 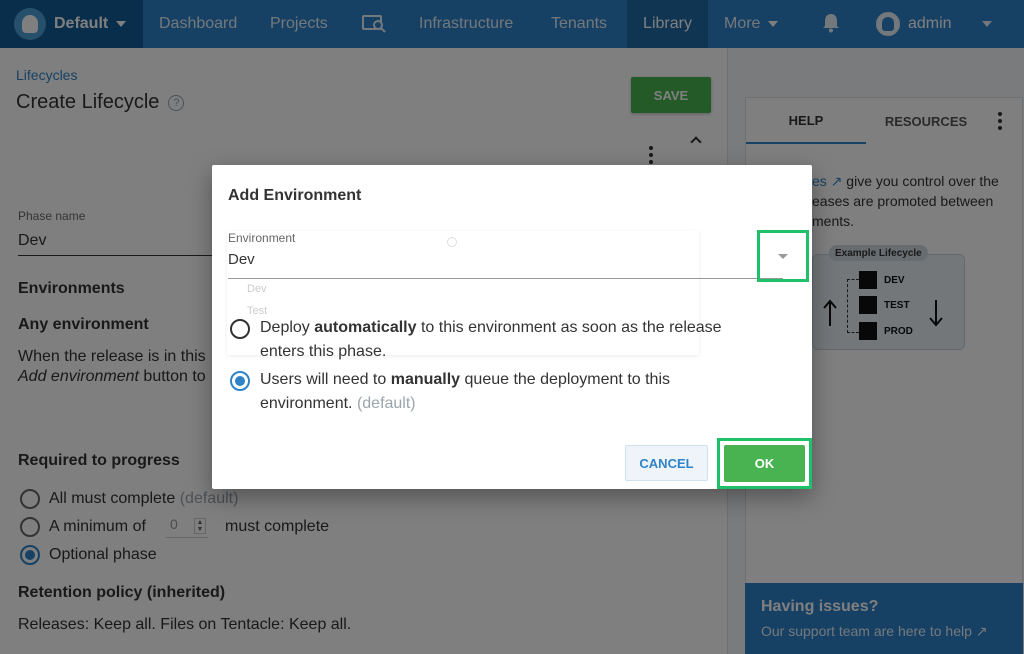 What do you see at coordinates (325, 379) in the screenshot?
I see `manual-text-a: Users will need to` at bounding box center [325, 379].